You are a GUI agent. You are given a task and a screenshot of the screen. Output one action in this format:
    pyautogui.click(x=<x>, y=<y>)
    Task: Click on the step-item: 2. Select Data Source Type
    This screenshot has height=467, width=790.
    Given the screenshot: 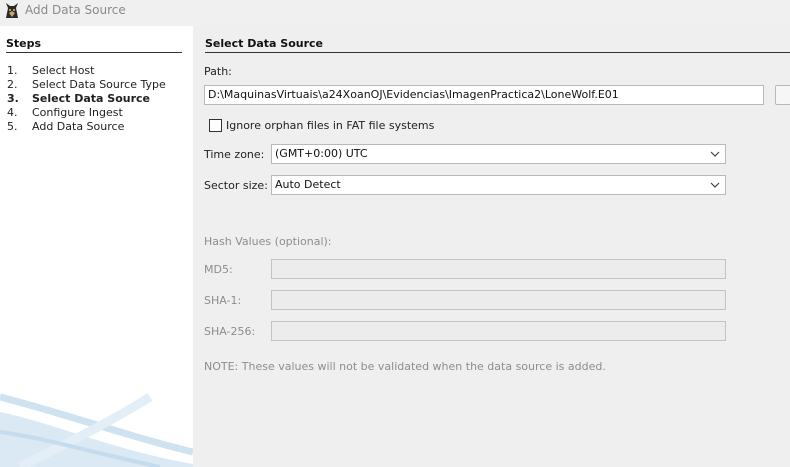 What is the action you would take?
    pyautogui.click(x=86, y=85)
    